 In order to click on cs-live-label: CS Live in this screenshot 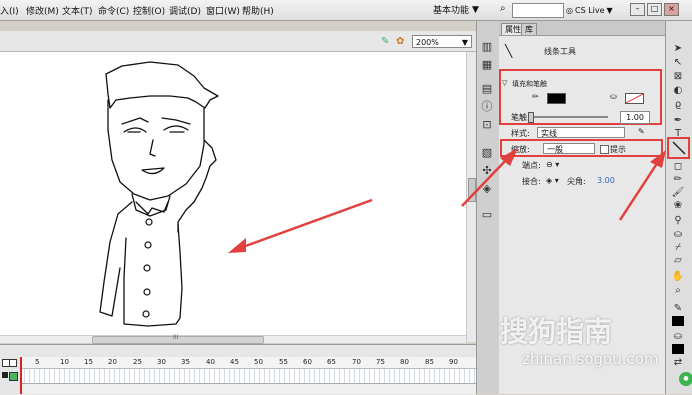, I will do `click(589, 10)`.